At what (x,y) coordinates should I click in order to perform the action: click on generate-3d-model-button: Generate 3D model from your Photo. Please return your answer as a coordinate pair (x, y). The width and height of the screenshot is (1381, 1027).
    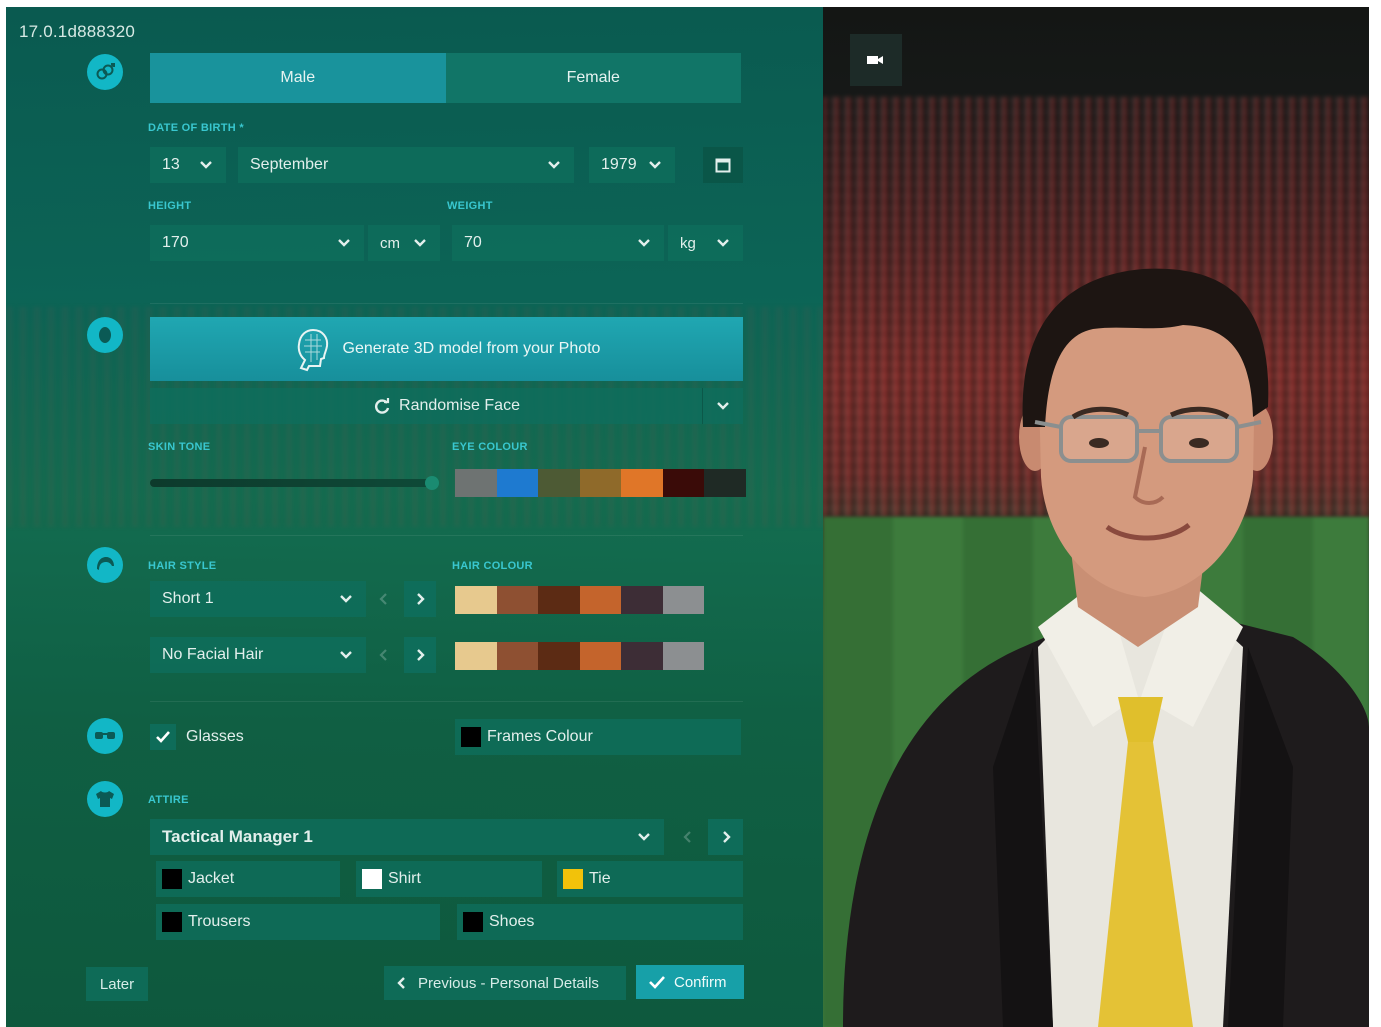
    Looking at the image, I should click on (446, 349).